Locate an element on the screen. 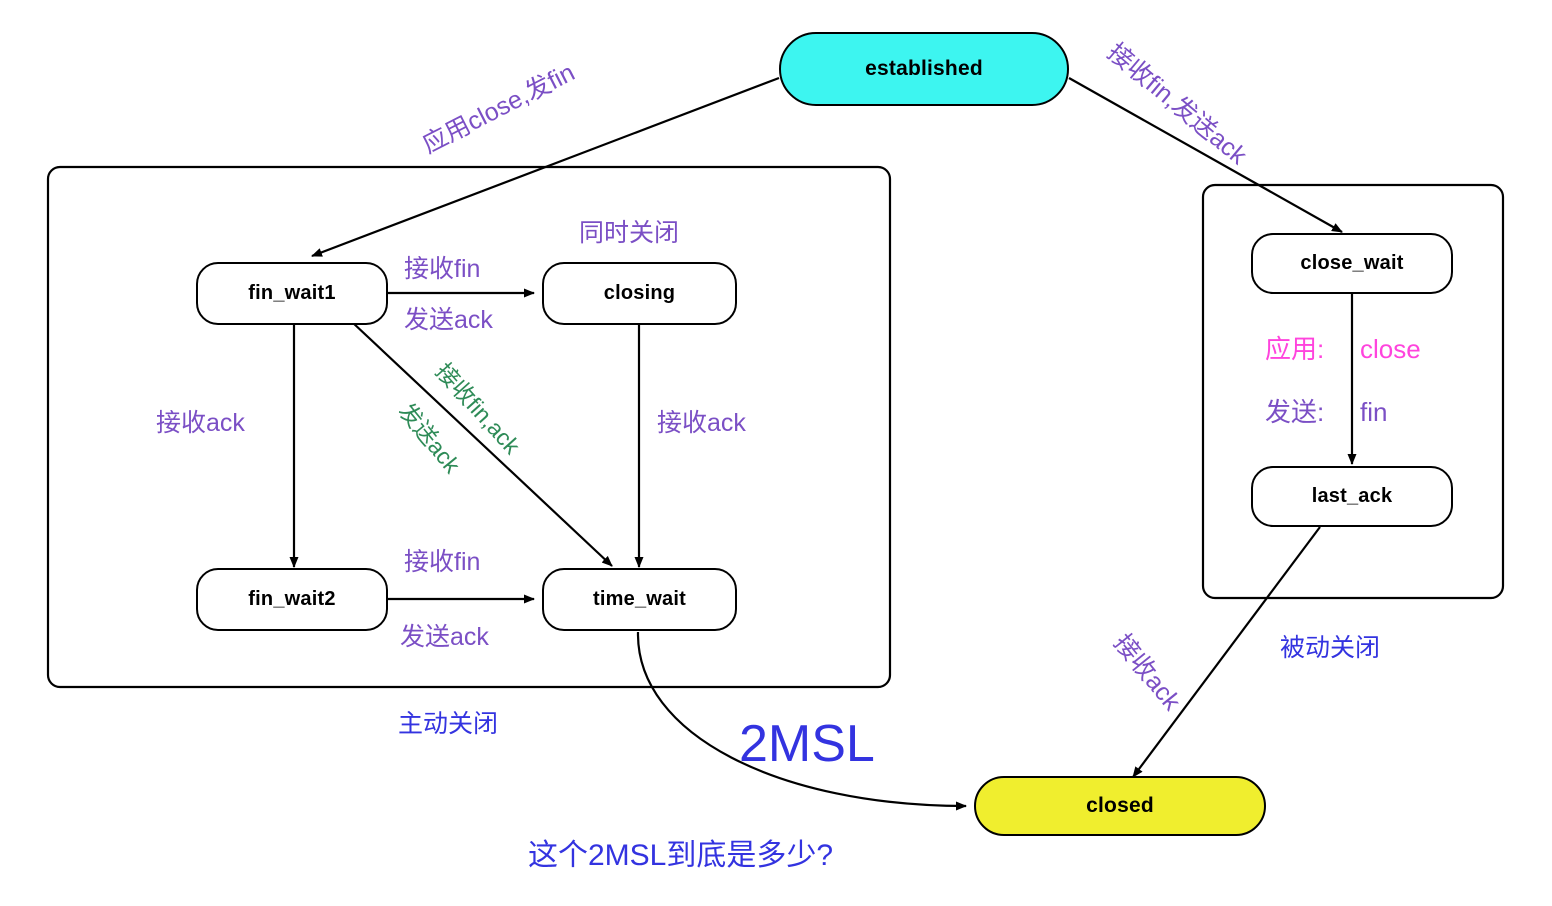 The height and width of the screenshot is (906, 1552). node-closing: closing is located at coordinates (639, 293).